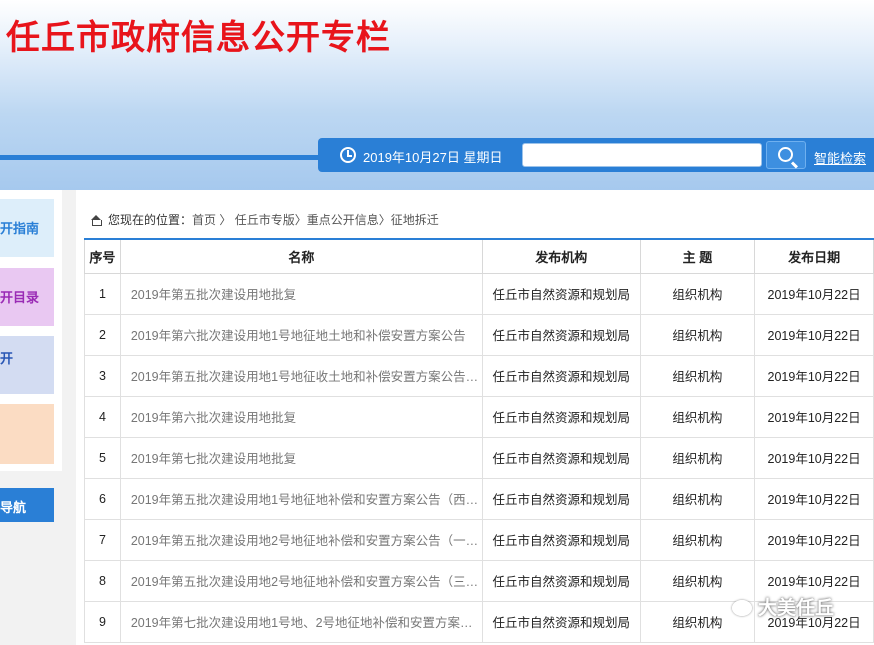  What do you see at coordinates (102, 375) in the screenshot?
I see `cell-number: 3` at bounding box center [102, 375].